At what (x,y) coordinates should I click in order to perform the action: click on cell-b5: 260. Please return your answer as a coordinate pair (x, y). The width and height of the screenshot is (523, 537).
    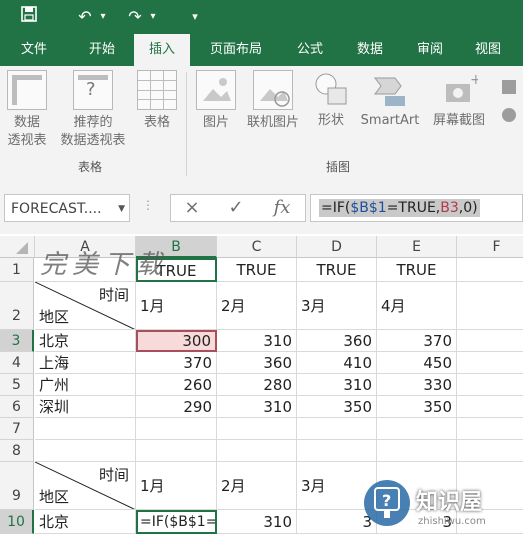
    Looking at the image, I should click on (176, 385).